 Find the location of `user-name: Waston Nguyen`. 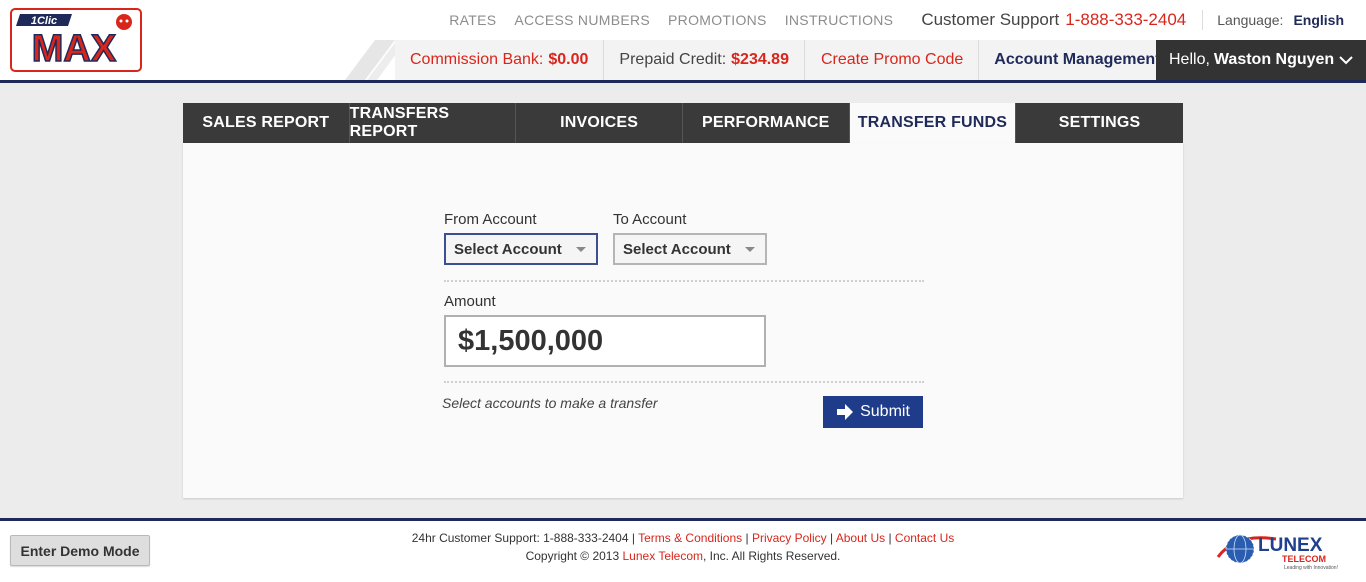

user-name: Waston Nguyen is located at coordinates (1274, 59).